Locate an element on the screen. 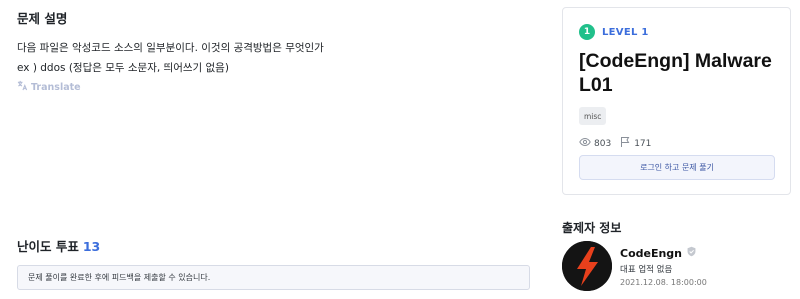  login-to-solve-label: 로그인 하고 문제 풀기 is located at coordinates (677, 167).